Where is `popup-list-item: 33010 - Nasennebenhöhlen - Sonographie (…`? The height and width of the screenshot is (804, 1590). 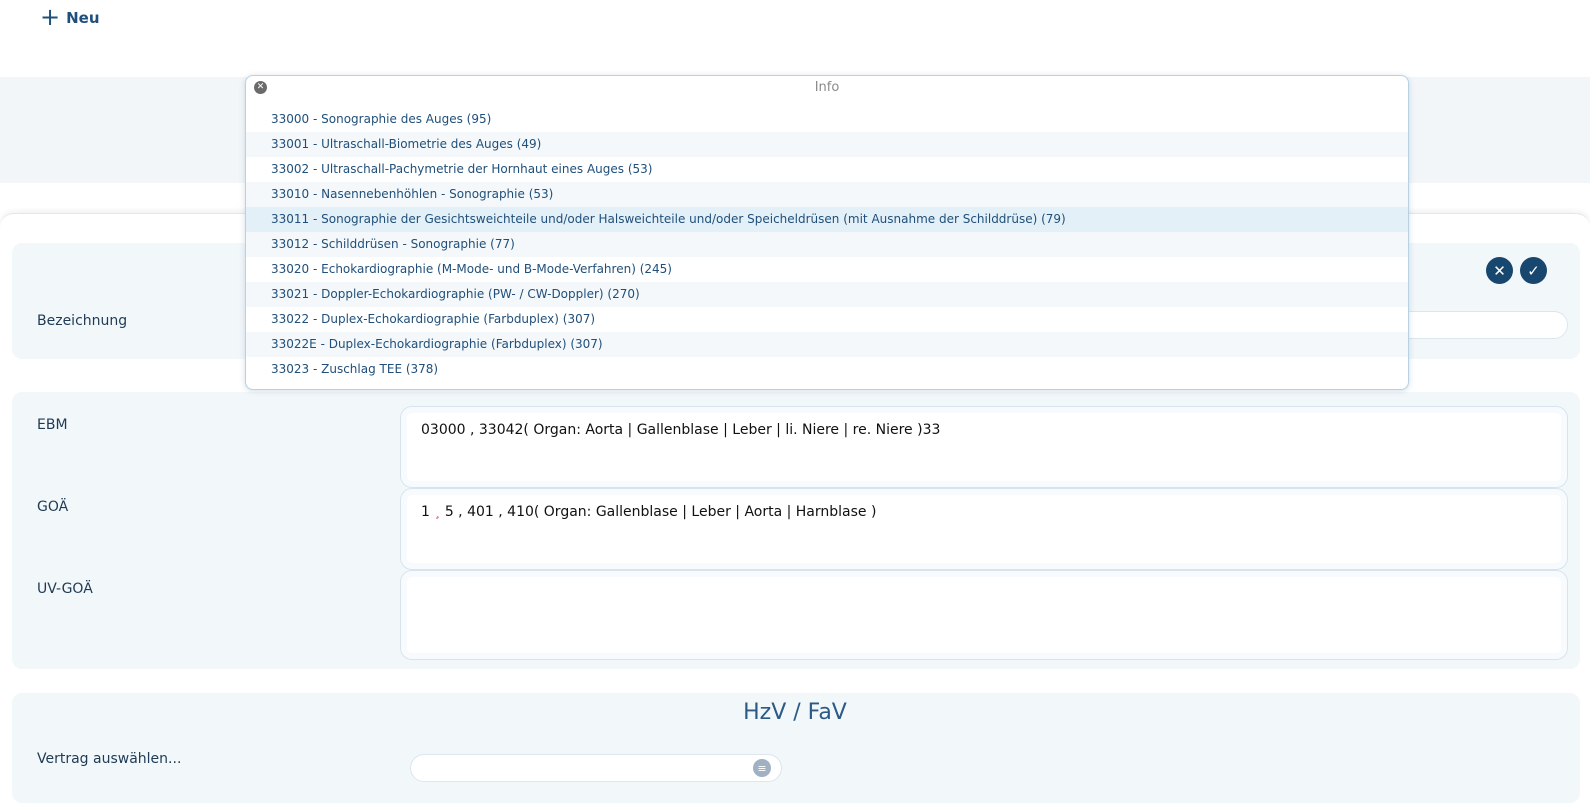 popup-list-item: 33010 - Nasennebenhöhlen - Sonographie (… is located at coordinates (827, 194).